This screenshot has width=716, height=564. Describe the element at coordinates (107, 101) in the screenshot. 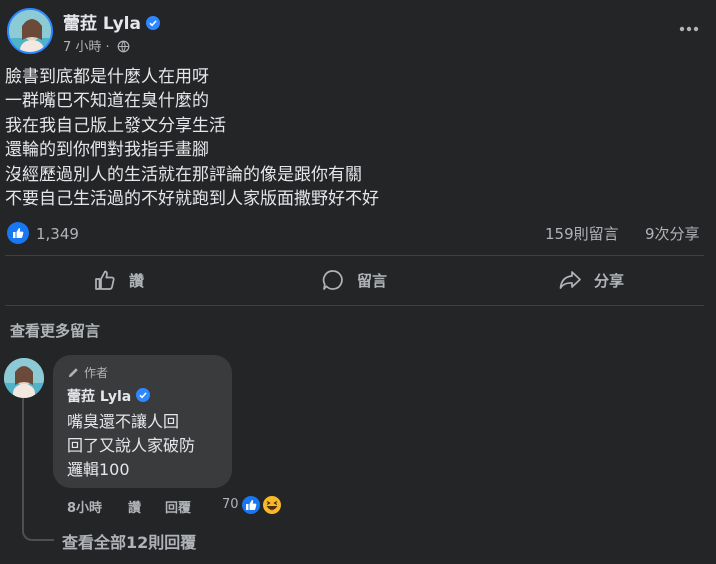

I see `post-text-line: 一群嘴巴不知道在臭什麼的` at that location.